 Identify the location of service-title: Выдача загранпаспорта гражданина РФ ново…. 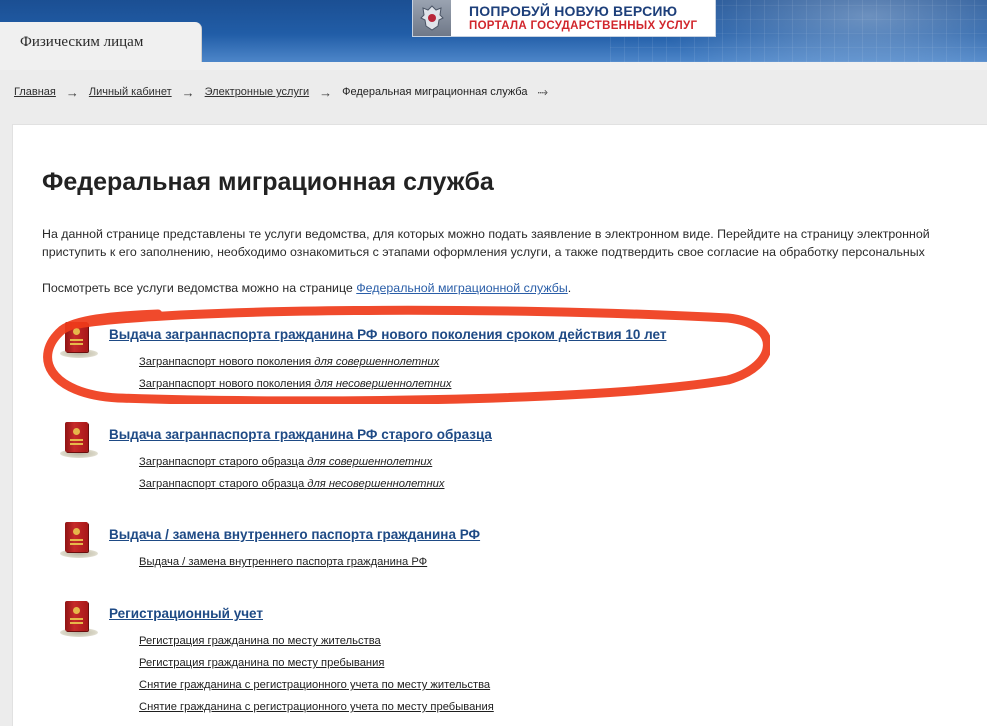
(388, 334).